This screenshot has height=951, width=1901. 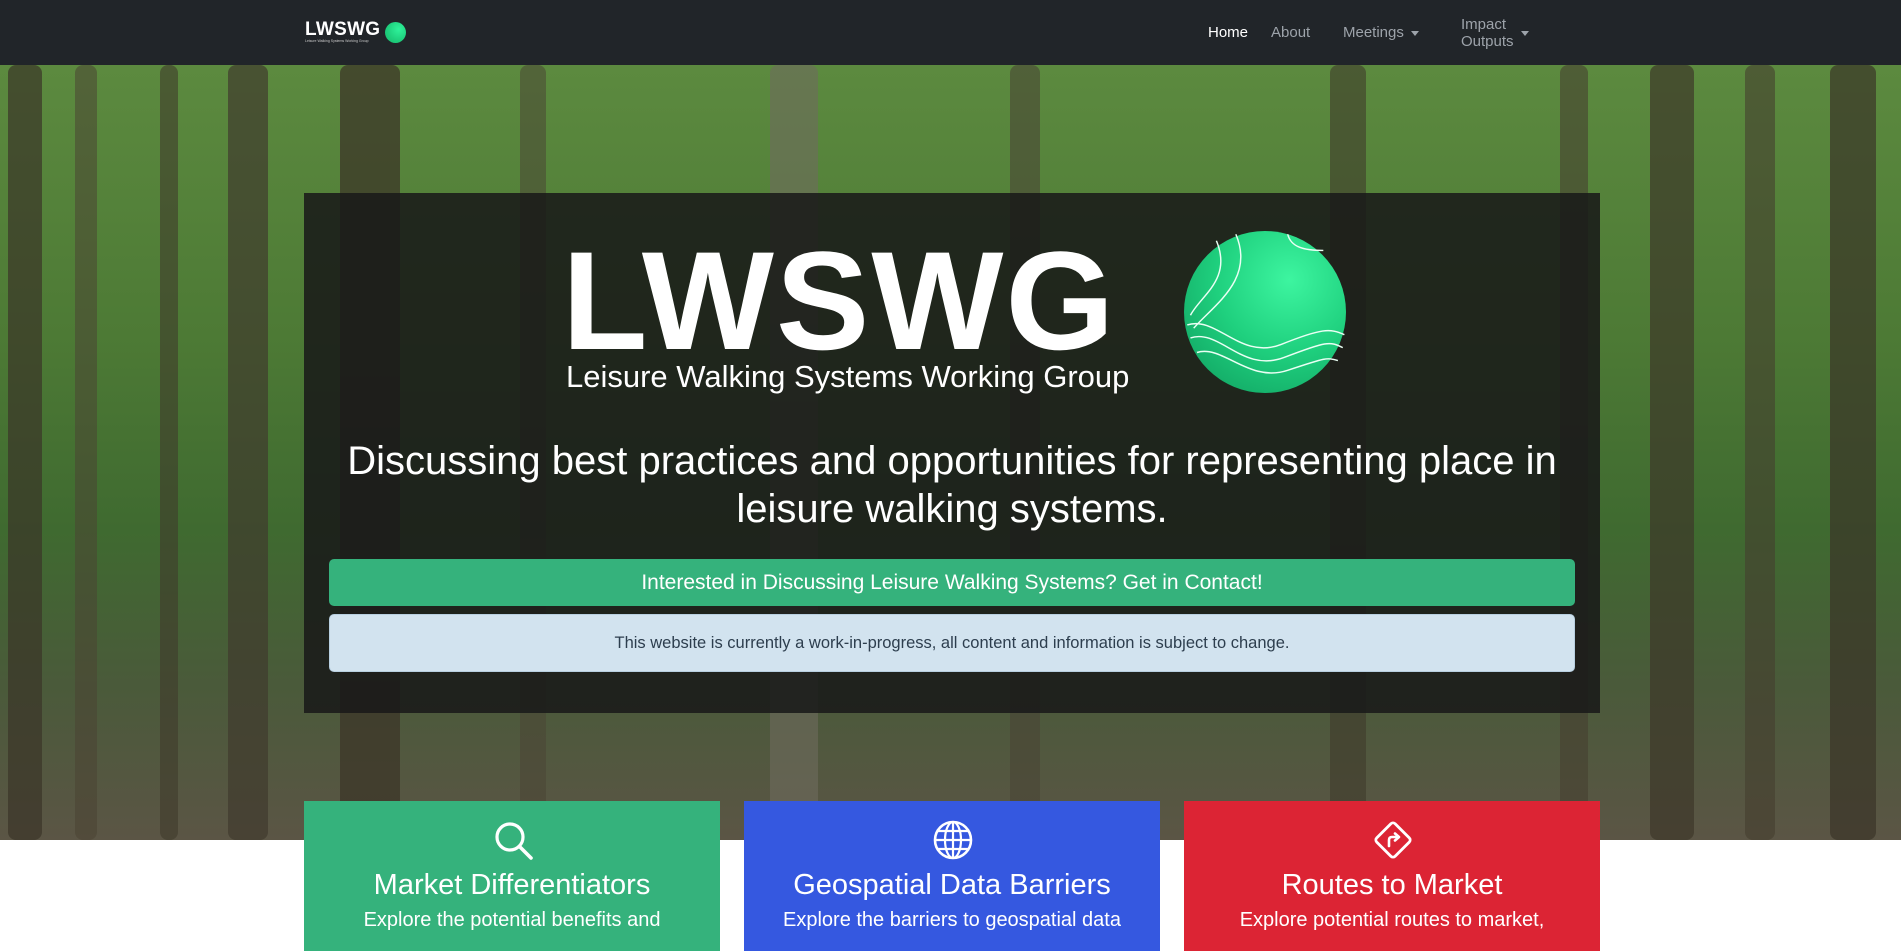 I want to click on hero-logo-subtitle: Leisure Walking Systems Working Group, so click(x=848, y=376).